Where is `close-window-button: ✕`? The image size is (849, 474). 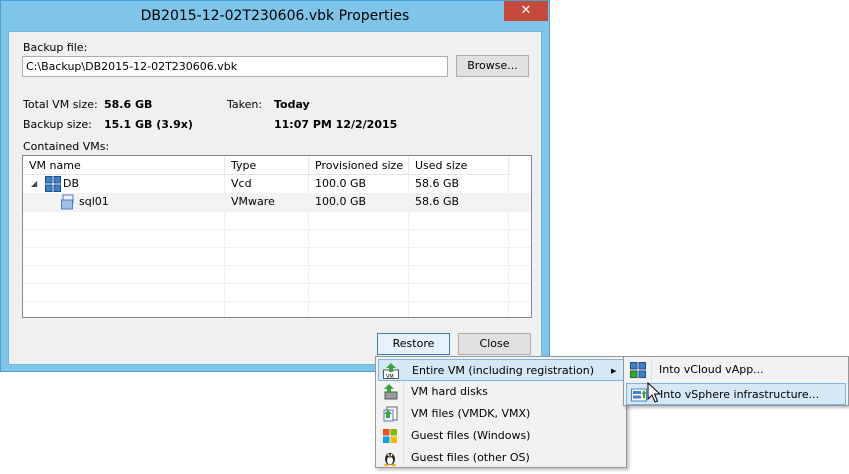 close-window-button: ✕ is located at coordinates (526, 11).